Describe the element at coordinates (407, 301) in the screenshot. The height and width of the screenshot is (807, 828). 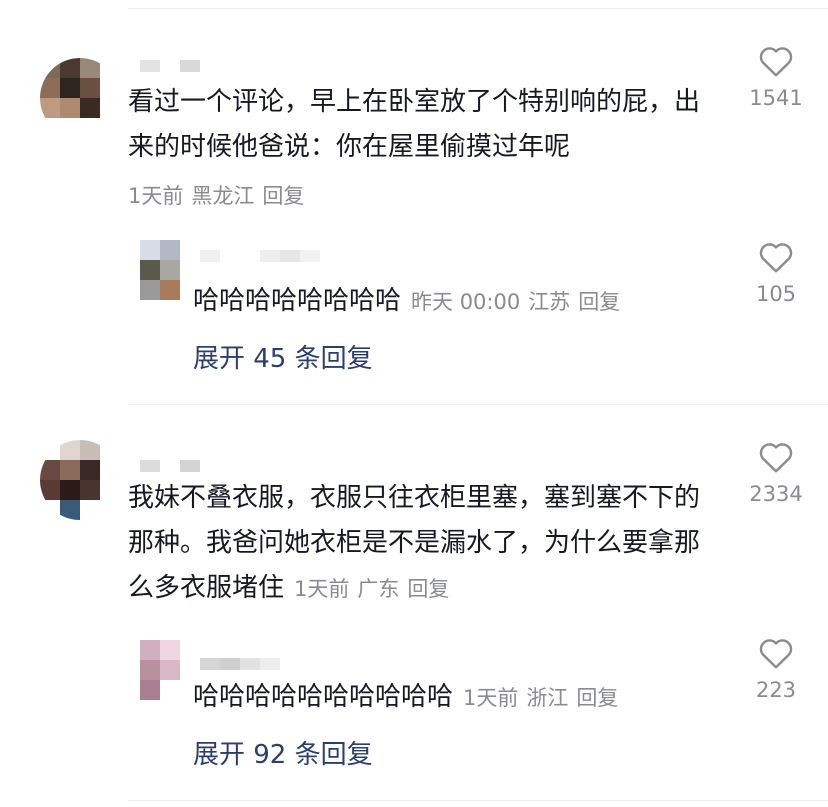
I see `reply-text: 哈哈哈哈哈哈哈哈 昨天 00:00 江苏 回复` at that location.